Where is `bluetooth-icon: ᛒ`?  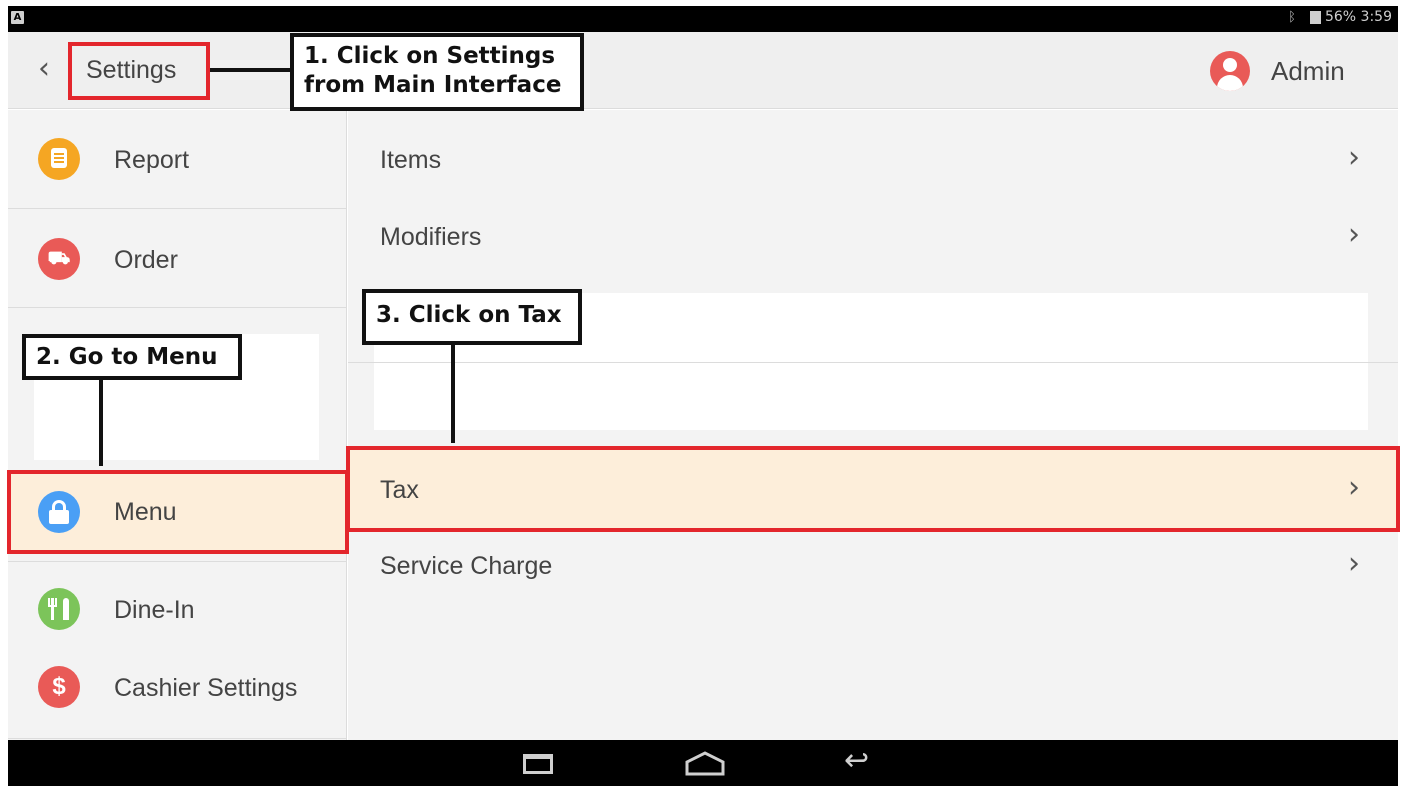
bluetooth-icon: ᛒ is located at coordinates (1292, 17).